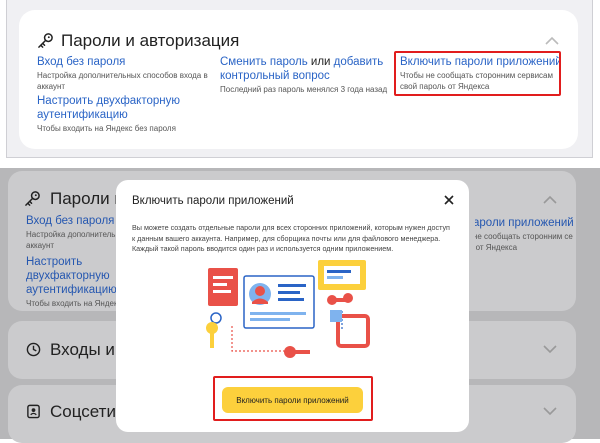 The height and width of the screenshot is (443, 600). Describe the element at coordinates (83, 411) in the screenshot. I see `bg-social-title: Соцсети` at that location.